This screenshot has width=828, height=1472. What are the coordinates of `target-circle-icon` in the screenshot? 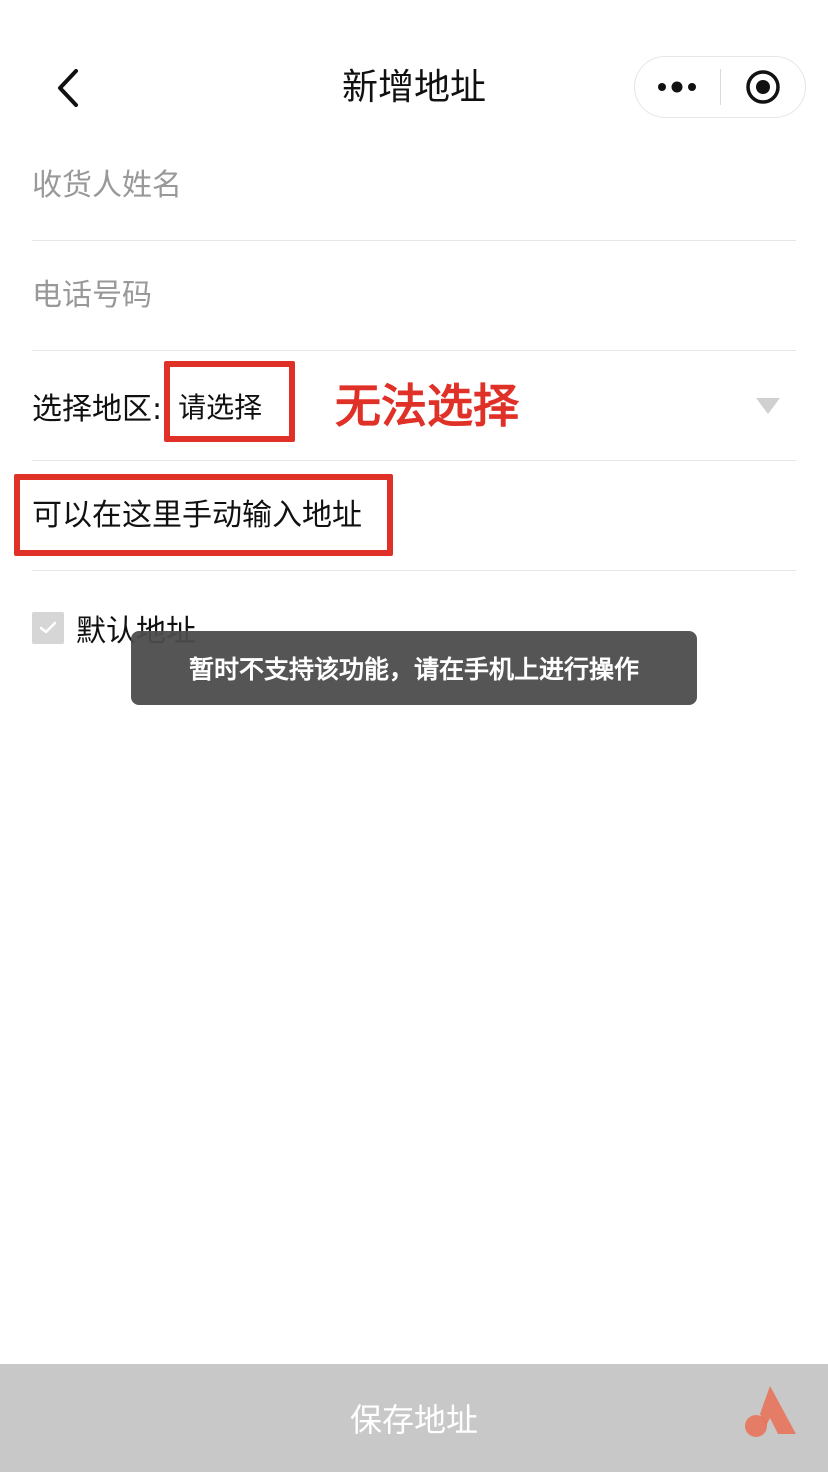 It's located at (763, 87).